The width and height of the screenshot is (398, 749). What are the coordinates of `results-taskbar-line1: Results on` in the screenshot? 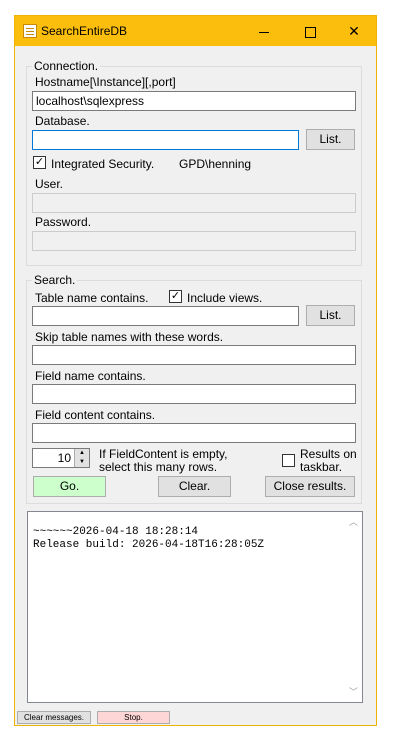 It's located at (328, 454).